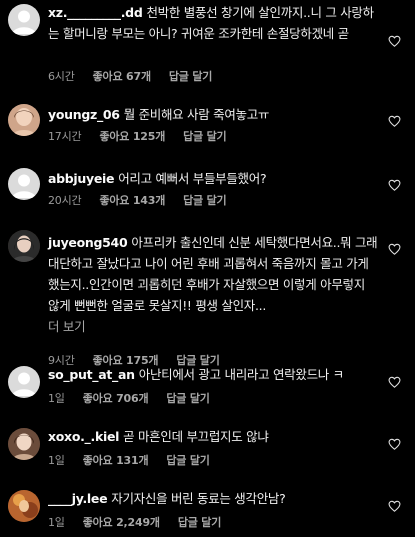  I want to click on comment-username: abbjuyeie, so click(81, 178).